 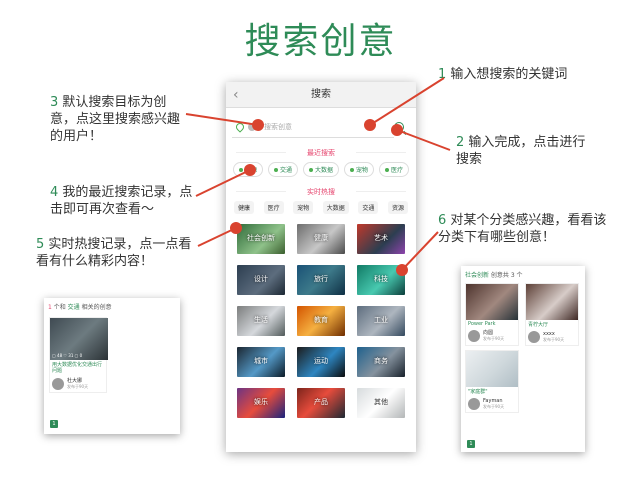 I want to click on category-tile: 科技, so click(x=381, y=280).